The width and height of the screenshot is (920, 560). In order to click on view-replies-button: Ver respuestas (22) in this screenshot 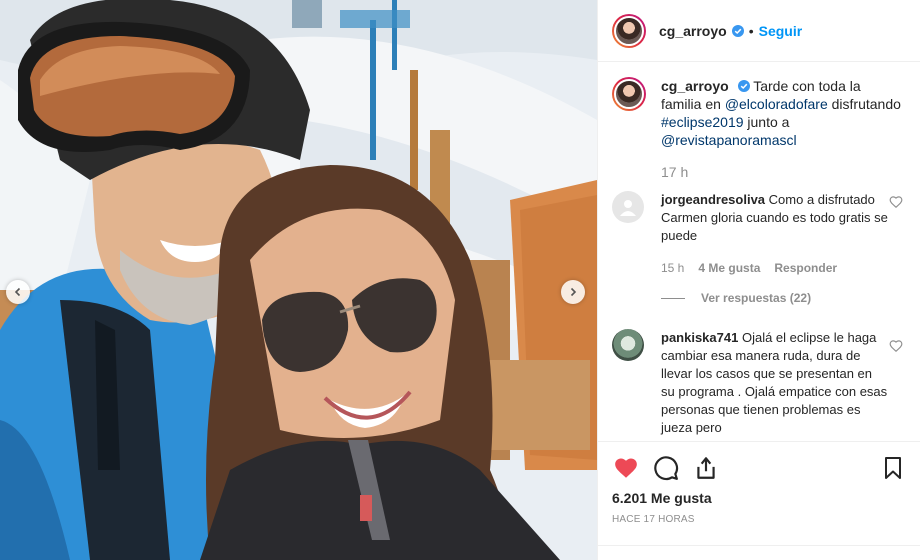, I will do `click(775, 298)`.